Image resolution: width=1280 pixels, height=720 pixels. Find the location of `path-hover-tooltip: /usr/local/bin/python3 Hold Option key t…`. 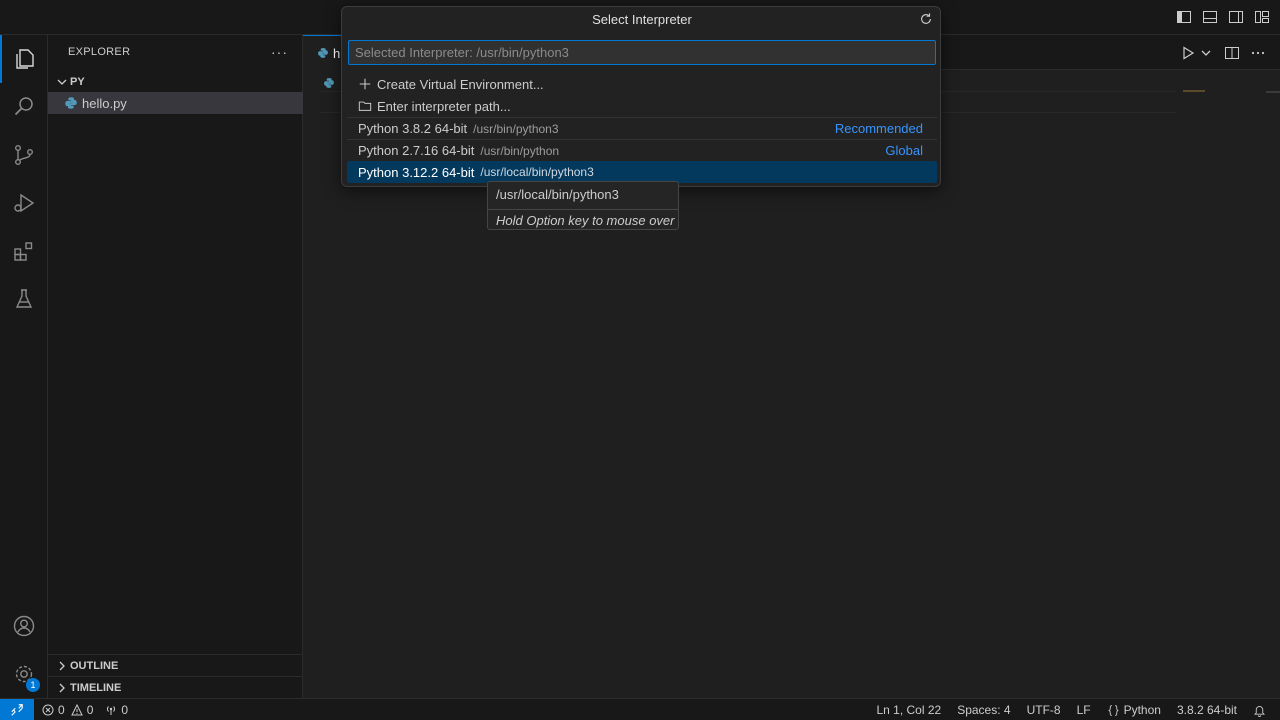

path-hover-tooltip: /usr/local/bin/python3 Hold Option key t… is located at coordinates (583, 205).